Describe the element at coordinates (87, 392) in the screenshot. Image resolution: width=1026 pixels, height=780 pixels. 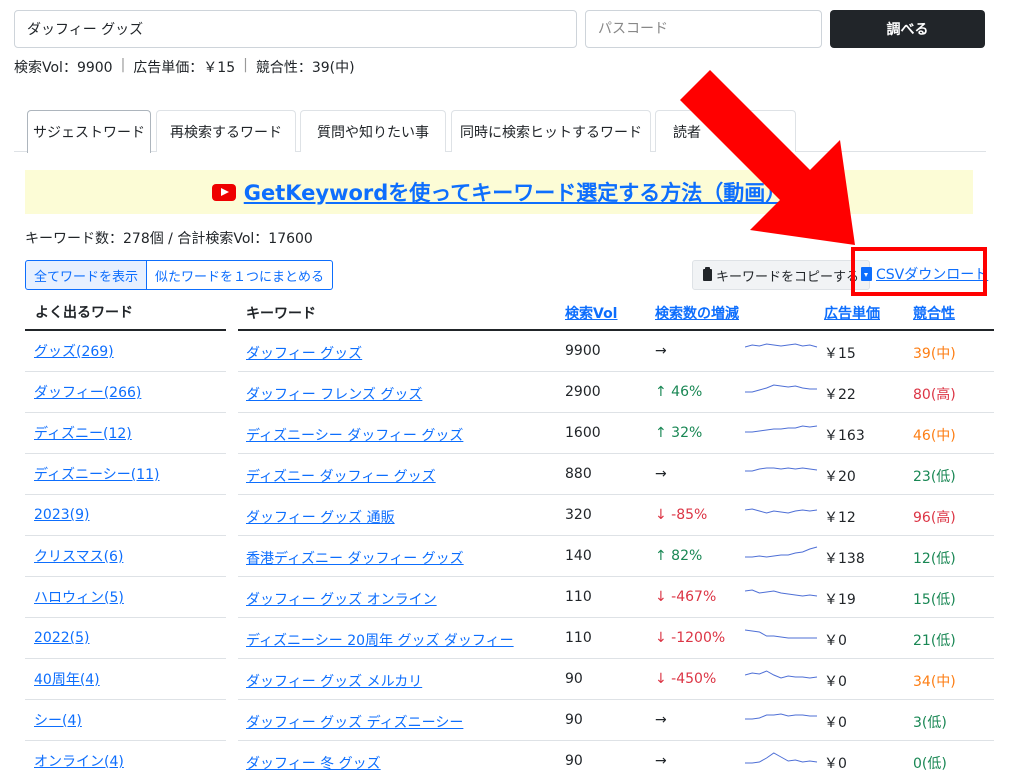
I see `frequent-word-link: ダッフィー(266)` at that location.